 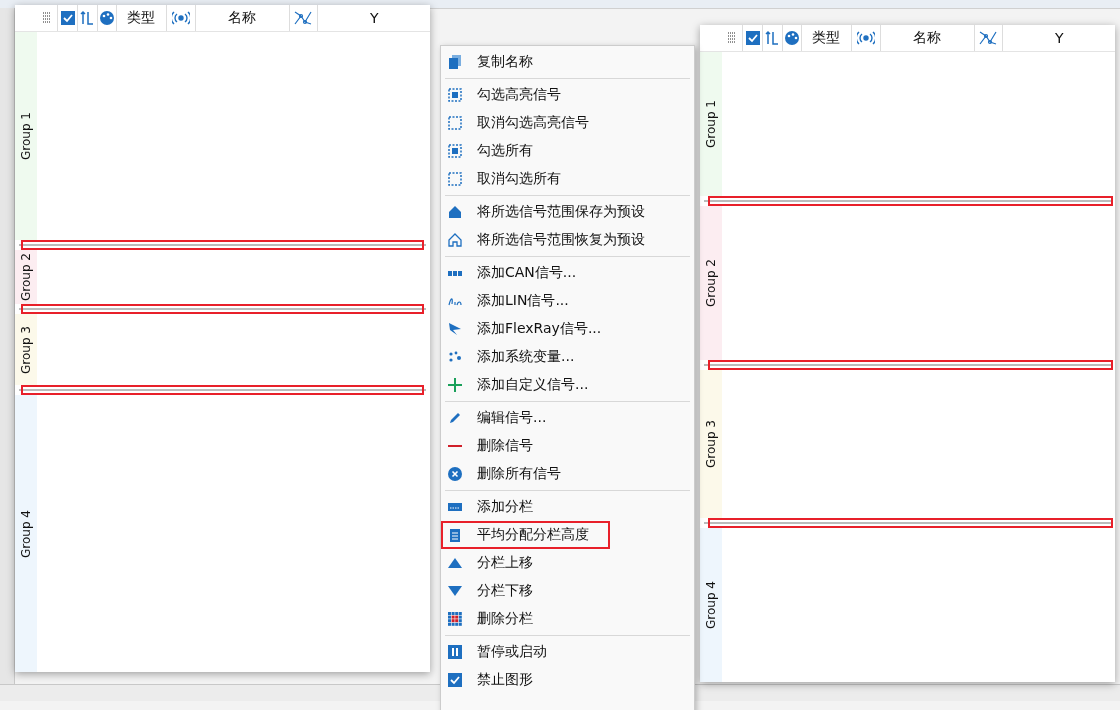 What do you see at coordinates (567, 212) in the screenshot?
I see `menu-item: 将所选信号范围保存为预设` at bounding box center [567, 212].